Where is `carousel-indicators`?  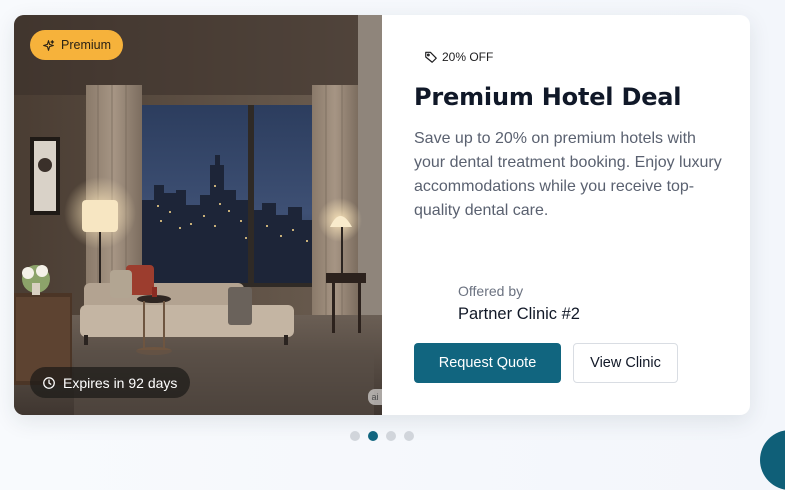 carousel-indicators is located at coordinates (382, 436).